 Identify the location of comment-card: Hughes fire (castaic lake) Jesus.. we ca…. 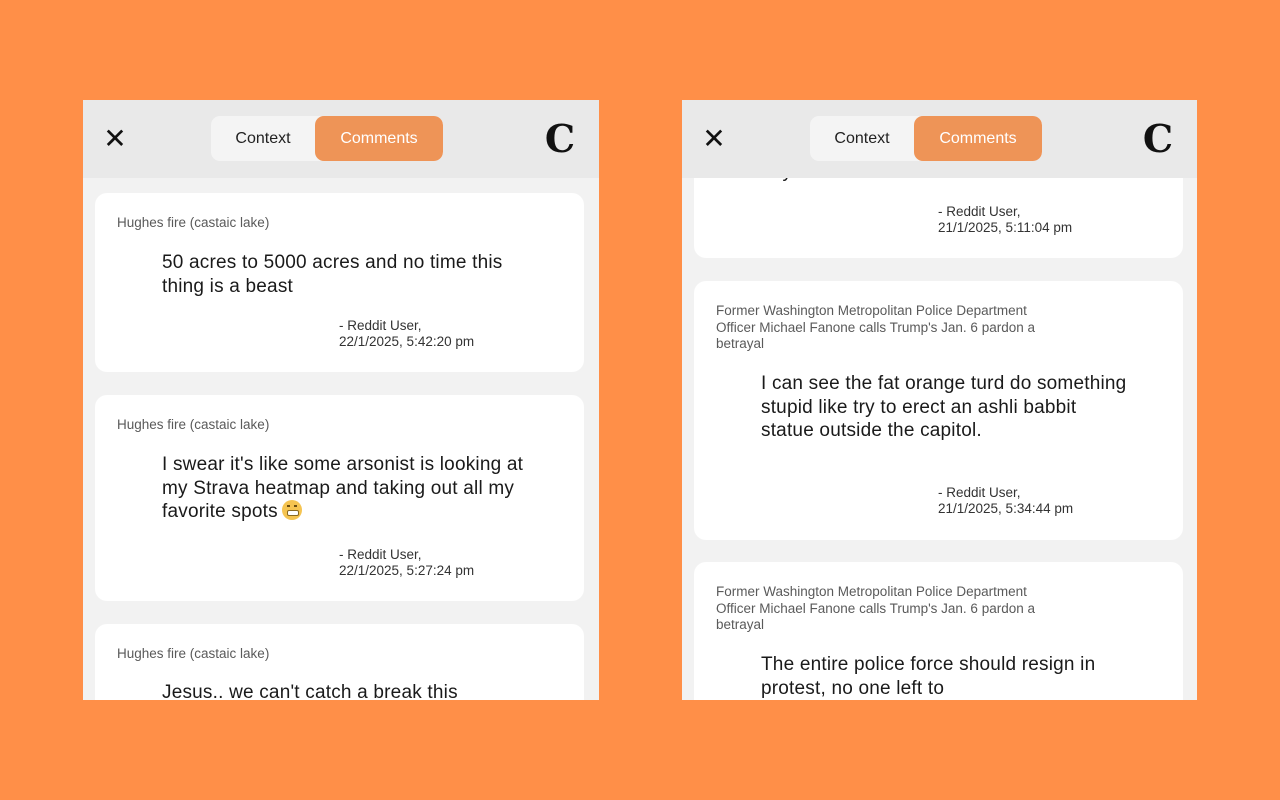
(339, 662).